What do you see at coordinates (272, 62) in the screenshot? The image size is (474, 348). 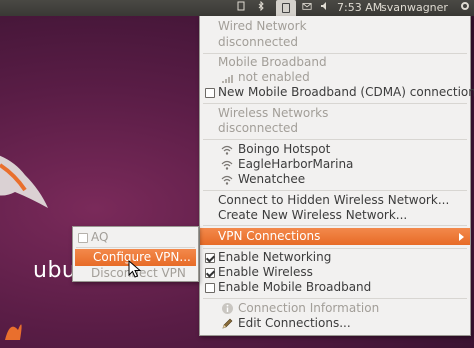 I see `mobile-broadband-header: Mobile Broadband` at bounding box center [272, 62].